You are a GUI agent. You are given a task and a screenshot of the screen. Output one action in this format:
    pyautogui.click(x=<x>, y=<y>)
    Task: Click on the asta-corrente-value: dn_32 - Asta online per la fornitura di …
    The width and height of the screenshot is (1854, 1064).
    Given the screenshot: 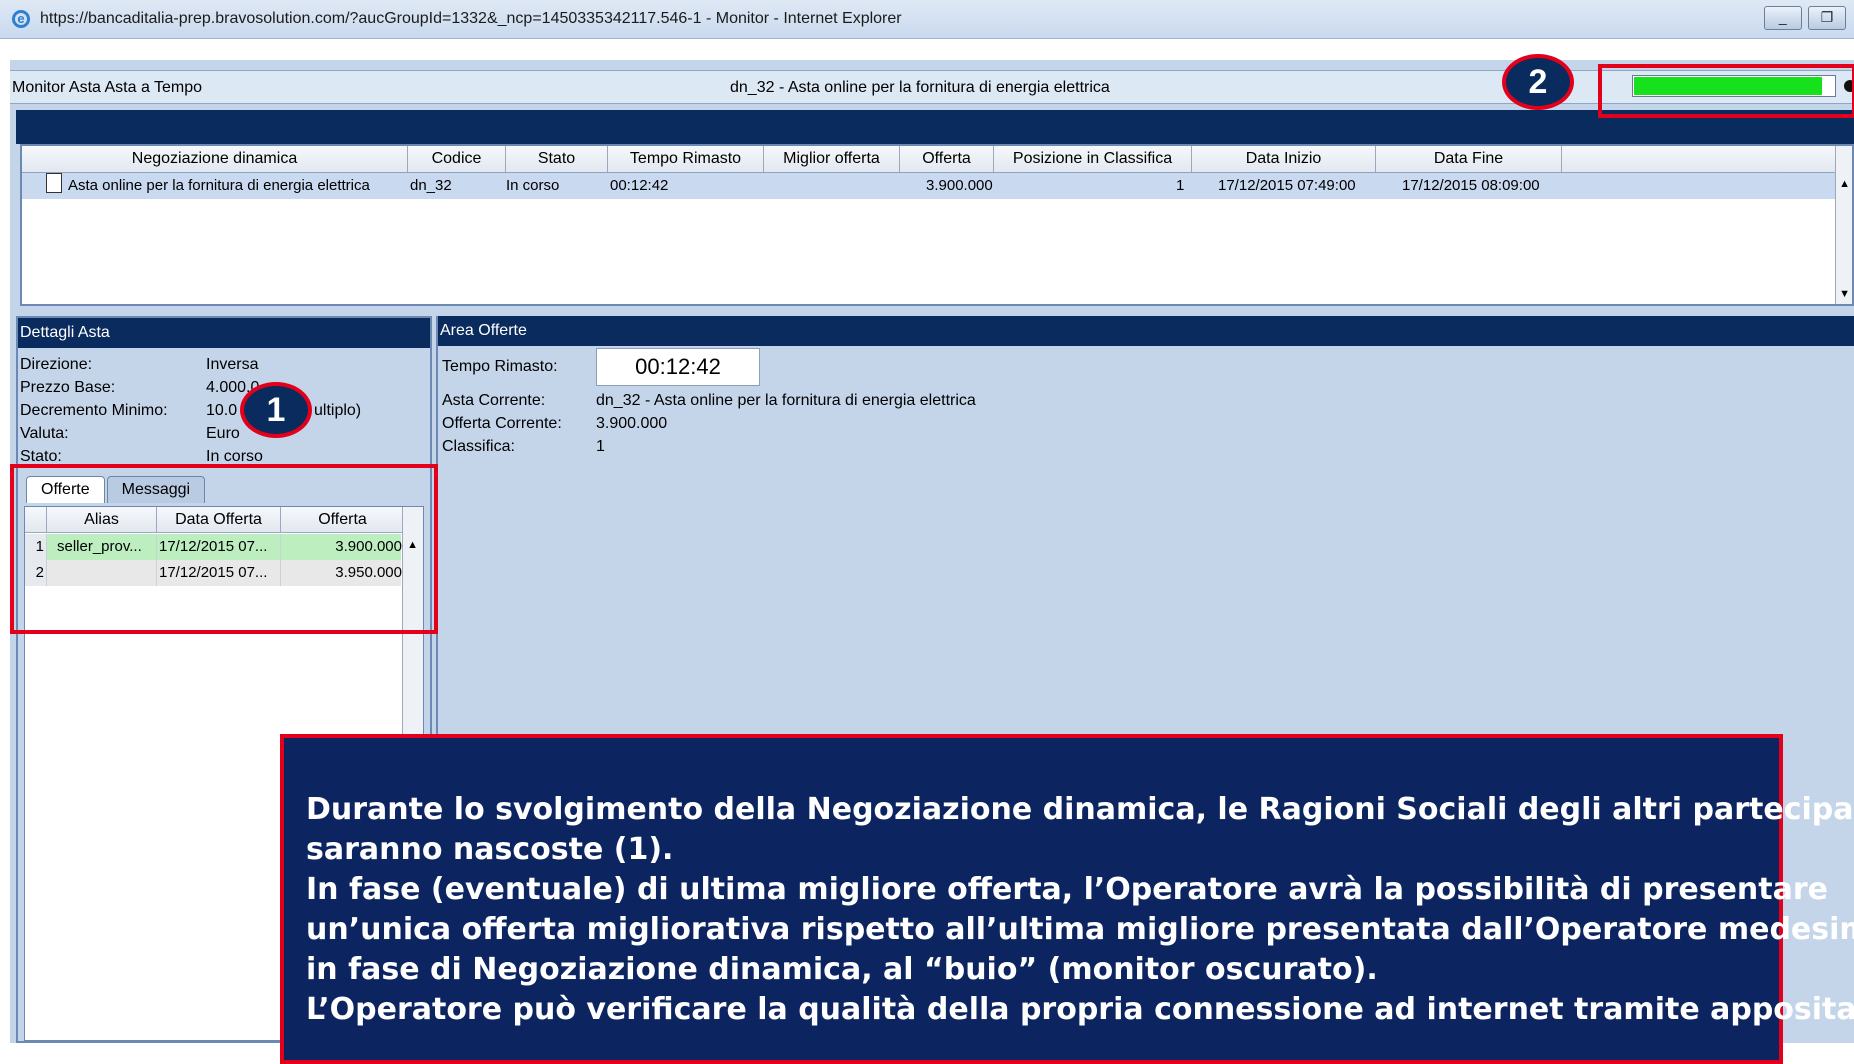 What is the action you would take?
    pyautogui.click(x=786, y=400)
    